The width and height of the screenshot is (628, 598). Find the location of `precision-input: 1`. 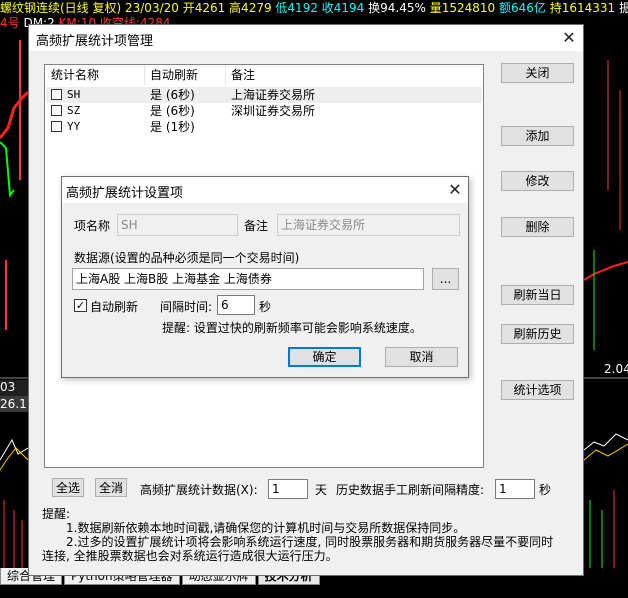

precision-input: 1 is located at coordinates (515, 489).